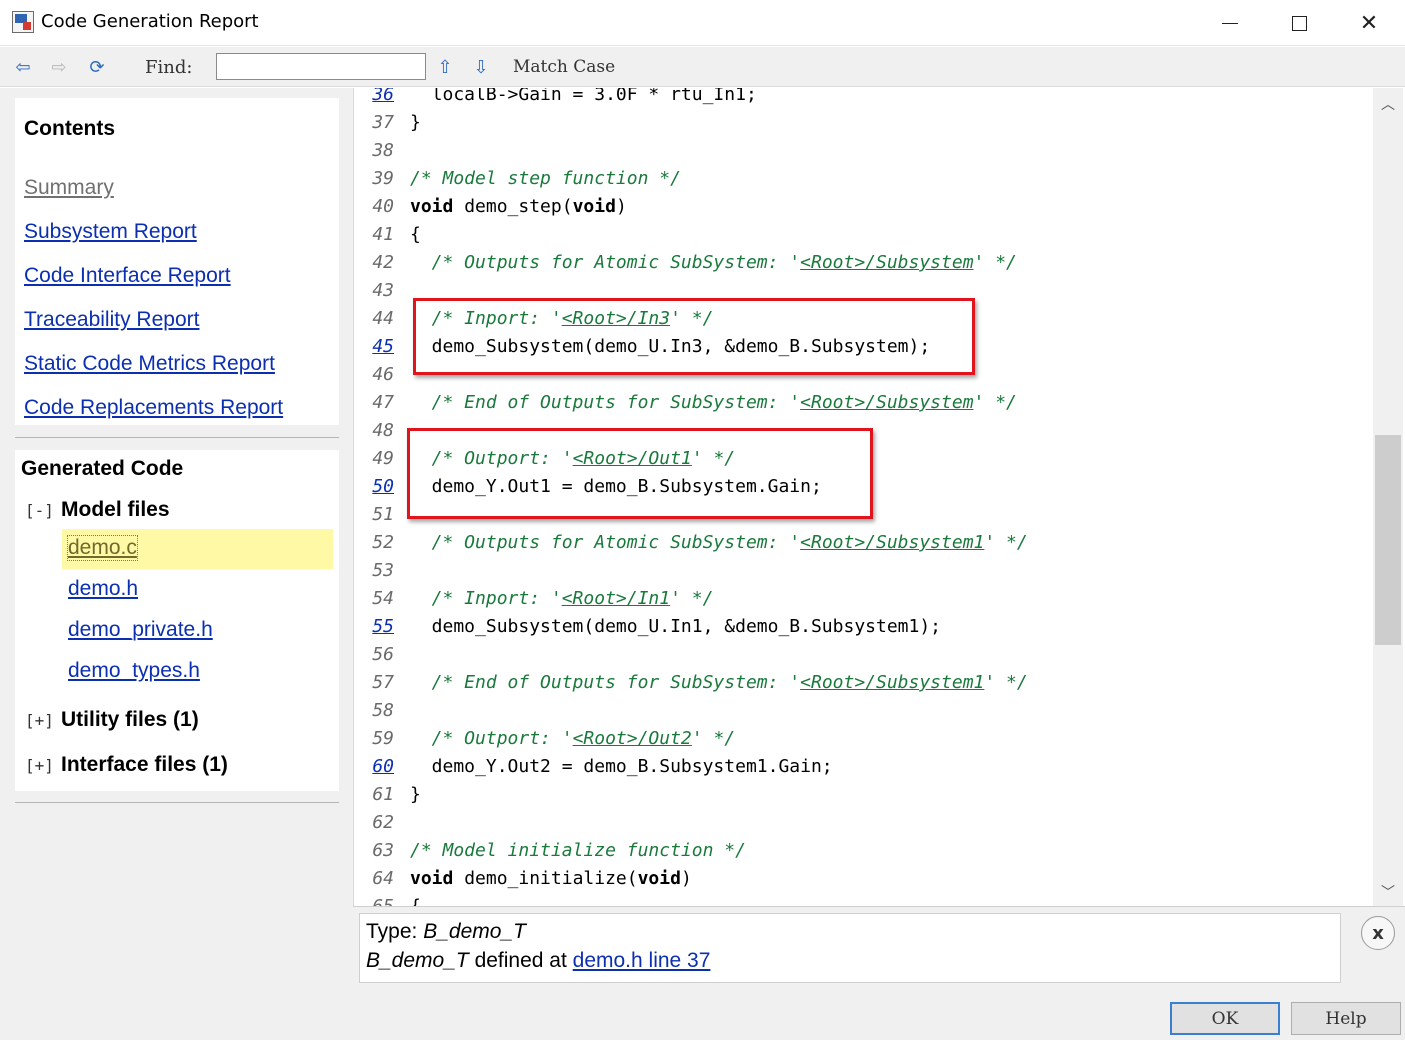 This screenshot has height=1040, width=1405. I want to click on maximize-icon, so click(1299, 23).